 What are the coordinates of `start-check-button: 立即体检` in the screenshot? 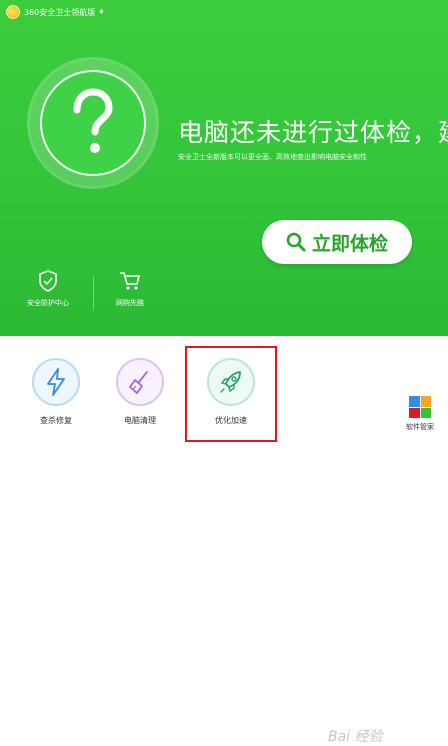 It's located at (337, 242).